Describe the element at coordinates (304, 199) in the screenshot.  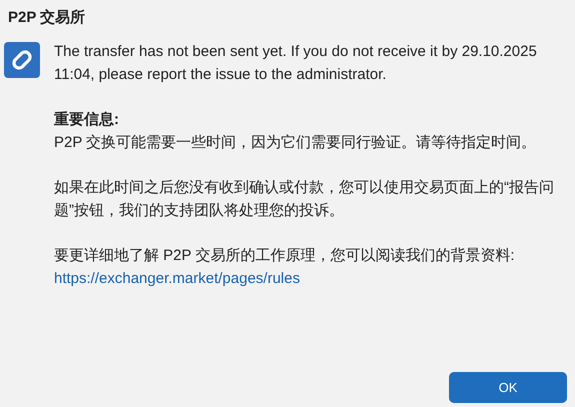
I see `message-text: 如果在此时间之后您没有收到确认或付款，您可以使用交易页面上的“报告问题”按钮，我们的支持团队将处理您的投诉。` at that location.